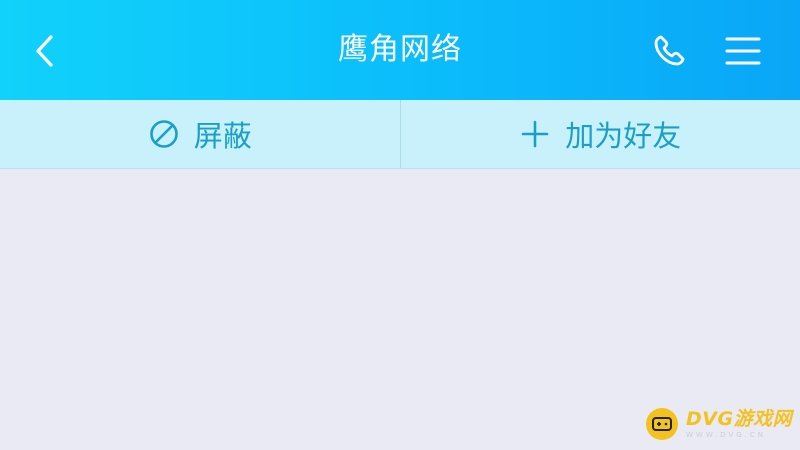  What do you see at coordinates (623, 136) in the screenshot?
I see `add-friend-label: 加为好友` at bounding box center [623, 136].